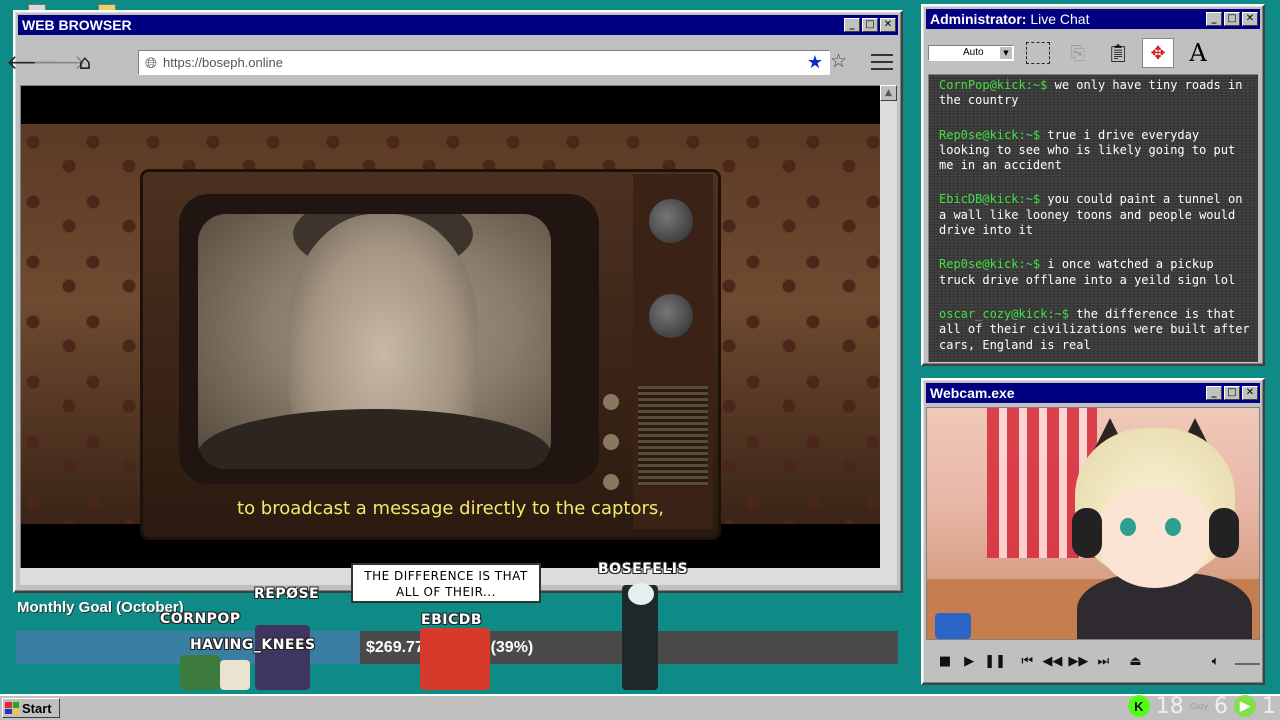 The image size is (1280, 720). Describe the element at coordinates (1087, 533) in the screenshot. I see `headphones-icon` at that location.